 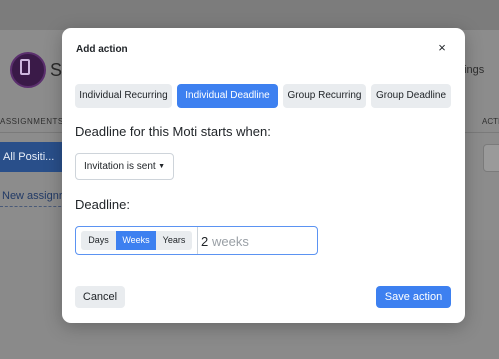 I want to click on deadline-start-select: Invitation is sent ▼, so click(x=124, y=166).